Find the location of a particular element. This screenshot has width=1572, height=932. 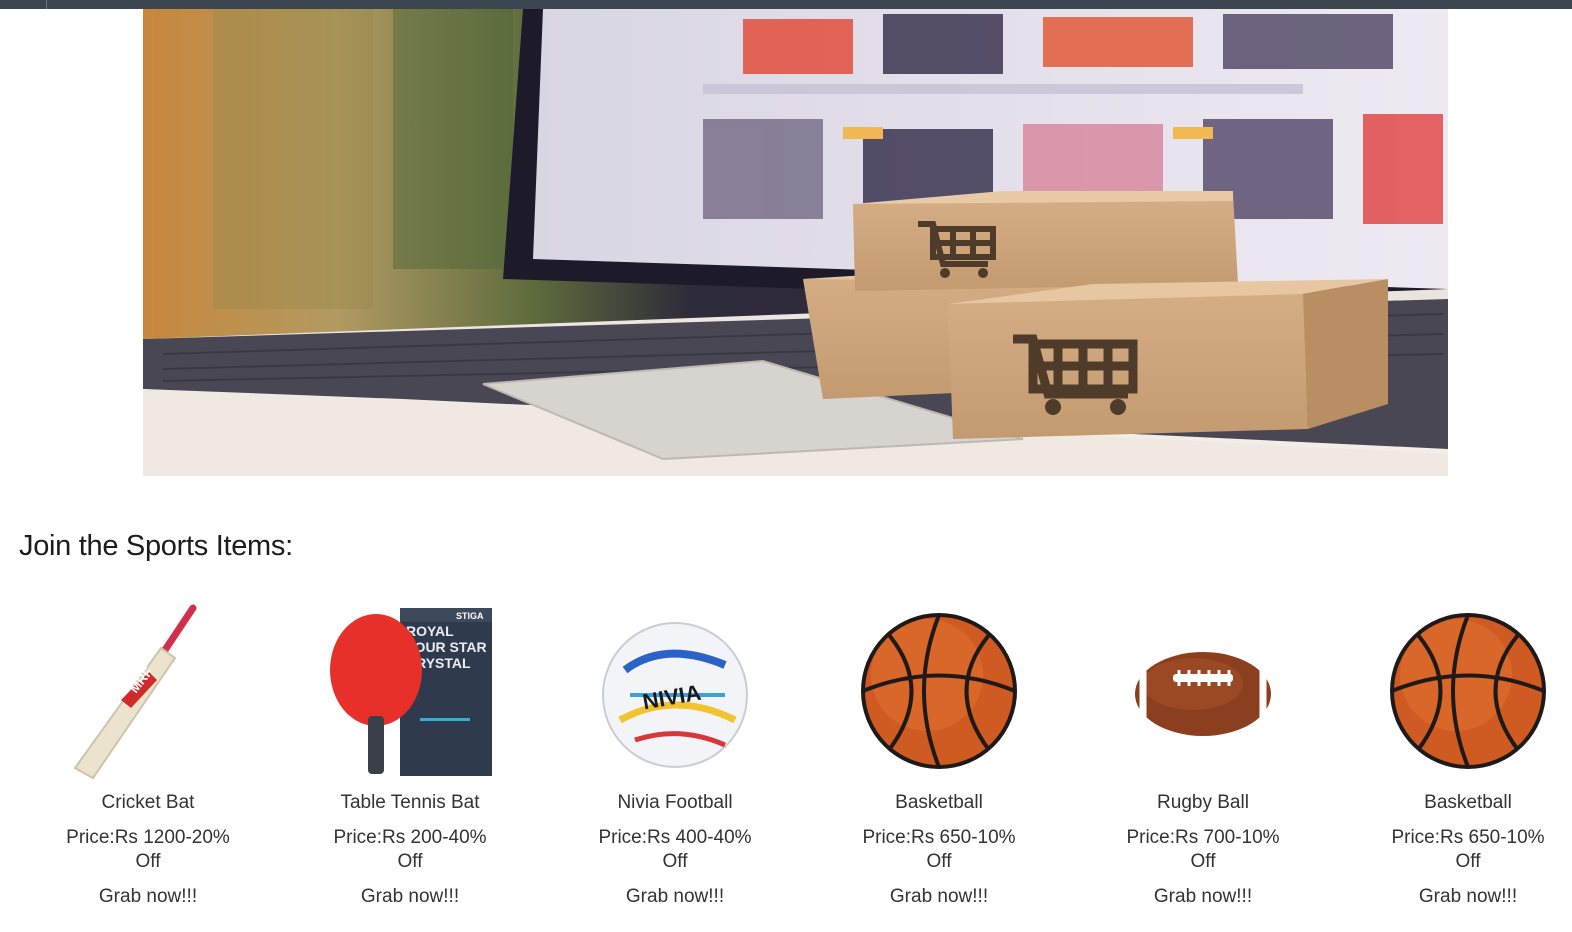

product-price: Price:Rs 400-40% Off is located at coordinates (675, 849).